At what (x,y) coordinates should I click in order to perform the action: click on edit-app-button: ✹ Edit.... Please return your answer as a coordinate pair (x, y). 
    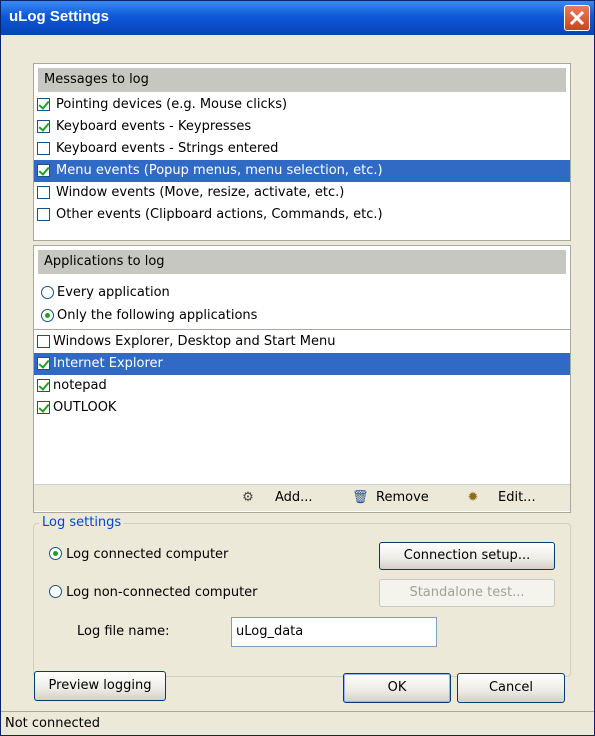
    Looking at the image, I should click on (501, 498).